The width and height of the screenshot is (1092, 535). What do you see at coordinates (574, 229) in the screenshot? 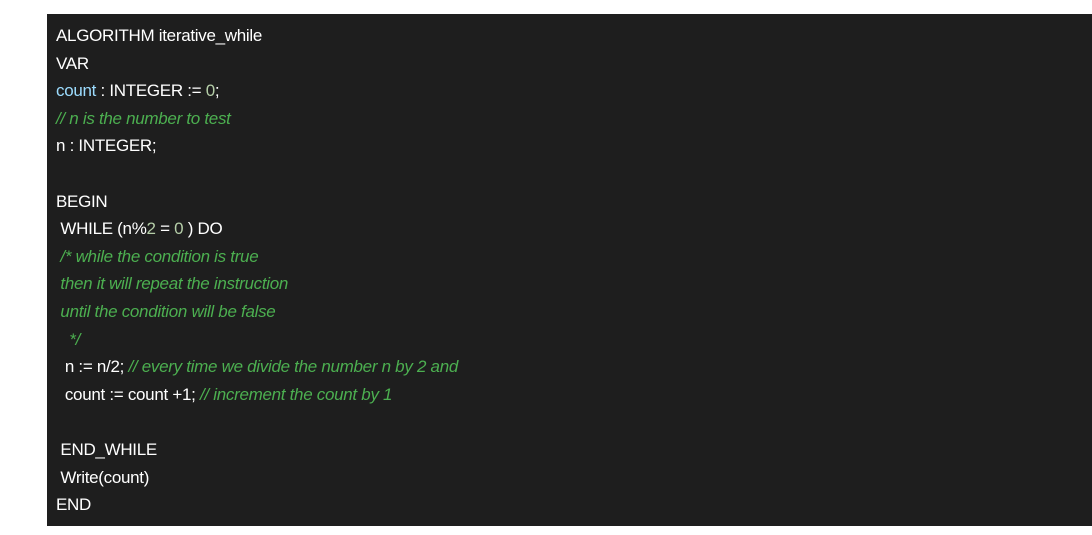
I see `code-line-8: WHILE (n%2 = 0 ) DO` at bounding box center [574, 229].